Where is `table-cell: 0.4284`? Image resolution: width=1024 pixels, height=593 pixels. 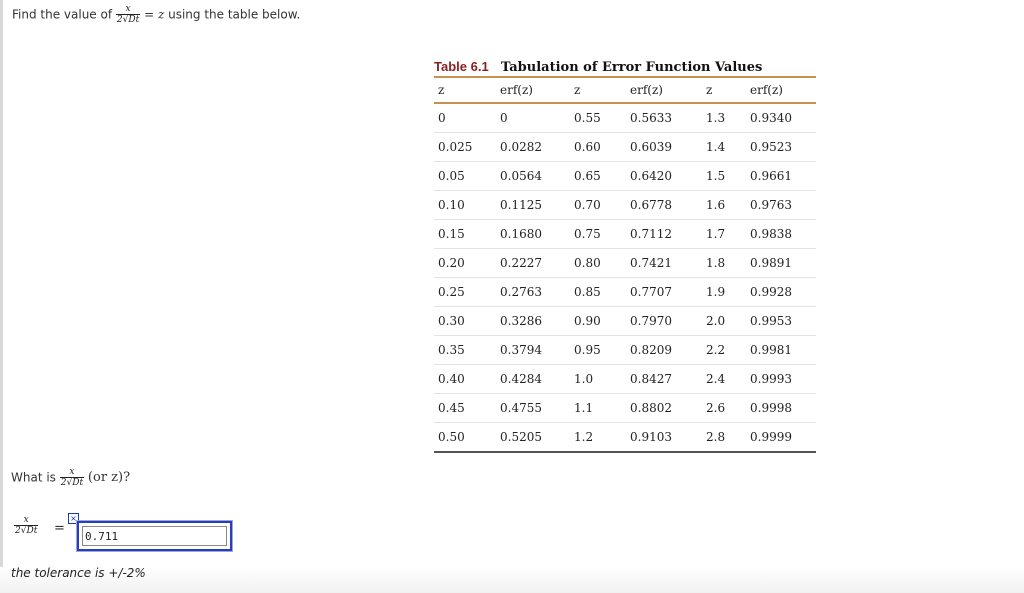
table-cell: 0.4284 is located at coordinates (533, 379).